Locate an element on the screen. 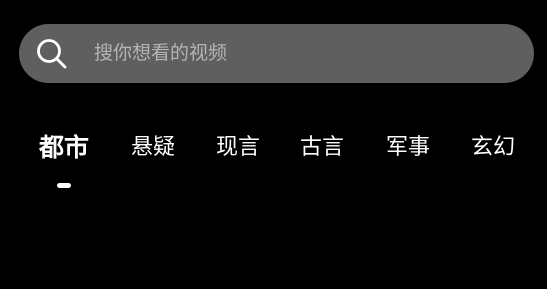 This screenshot has height=289, width=547. tab-label-dushi: 都市 is located at coordinates (63, 147).